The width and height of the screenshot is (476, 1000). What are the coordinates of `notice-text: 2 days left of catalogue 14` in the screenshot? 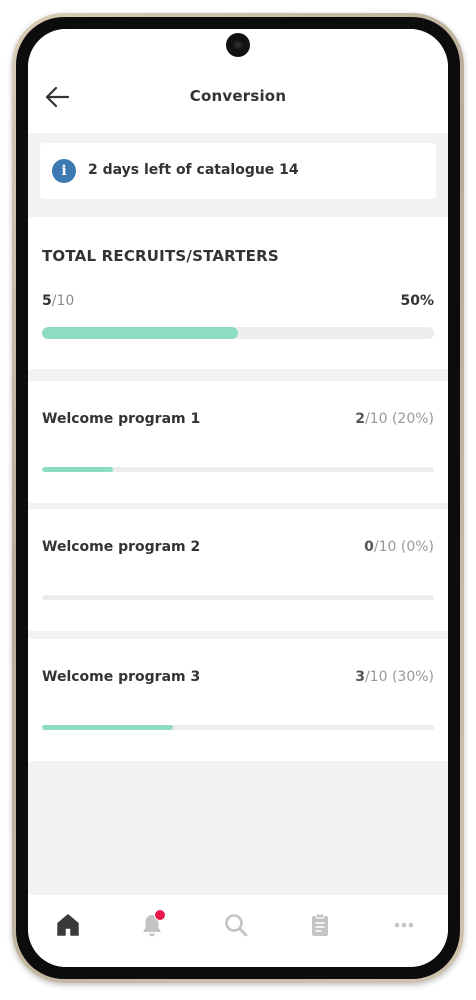 It's located at (193, 170).